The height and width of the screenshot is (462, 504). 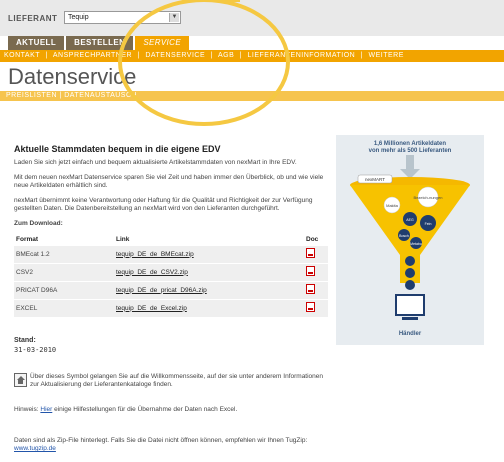 I want to click on table-row: BMEcat 1.2 tequip_DE_de_BMEcat.zip, so click(x=171, y=255).